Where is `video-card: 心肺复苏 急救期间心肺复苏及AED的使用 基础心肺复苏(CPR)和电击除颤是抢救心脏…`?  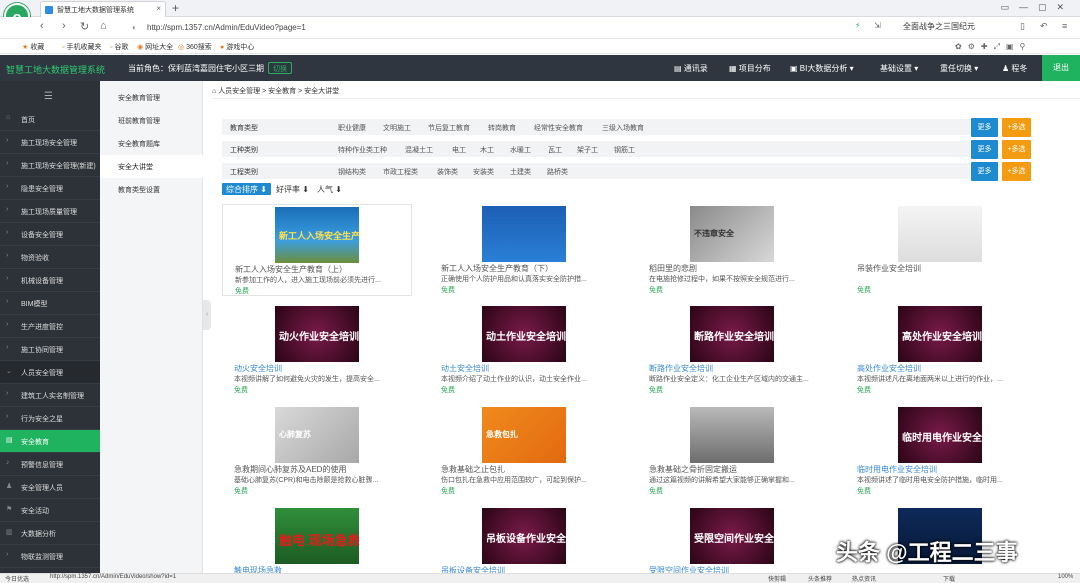
video-card: 心肺复苏 急救期间心肺复苏及AED的使用 基础心肺复苏(CPR)和电击除颤是抢救心脏… is located at coordinates (317, 451).